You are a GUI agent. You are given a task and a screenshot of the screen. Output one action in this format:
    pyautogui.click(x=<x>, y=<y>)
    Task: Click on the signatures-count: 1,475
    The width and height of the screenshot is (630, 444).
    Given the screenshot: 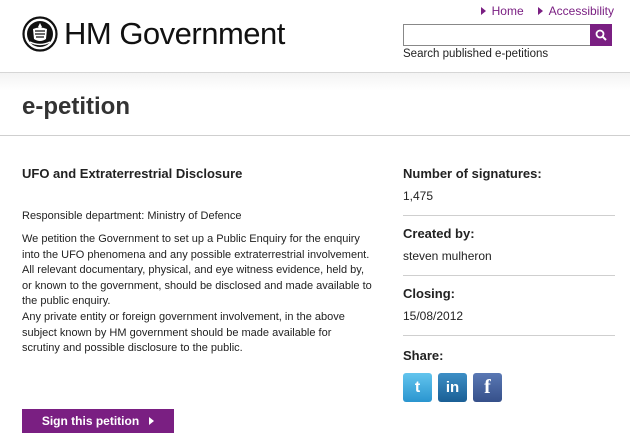 What is the action you would take?
    pyautogui.click(x=418, y=196)
    